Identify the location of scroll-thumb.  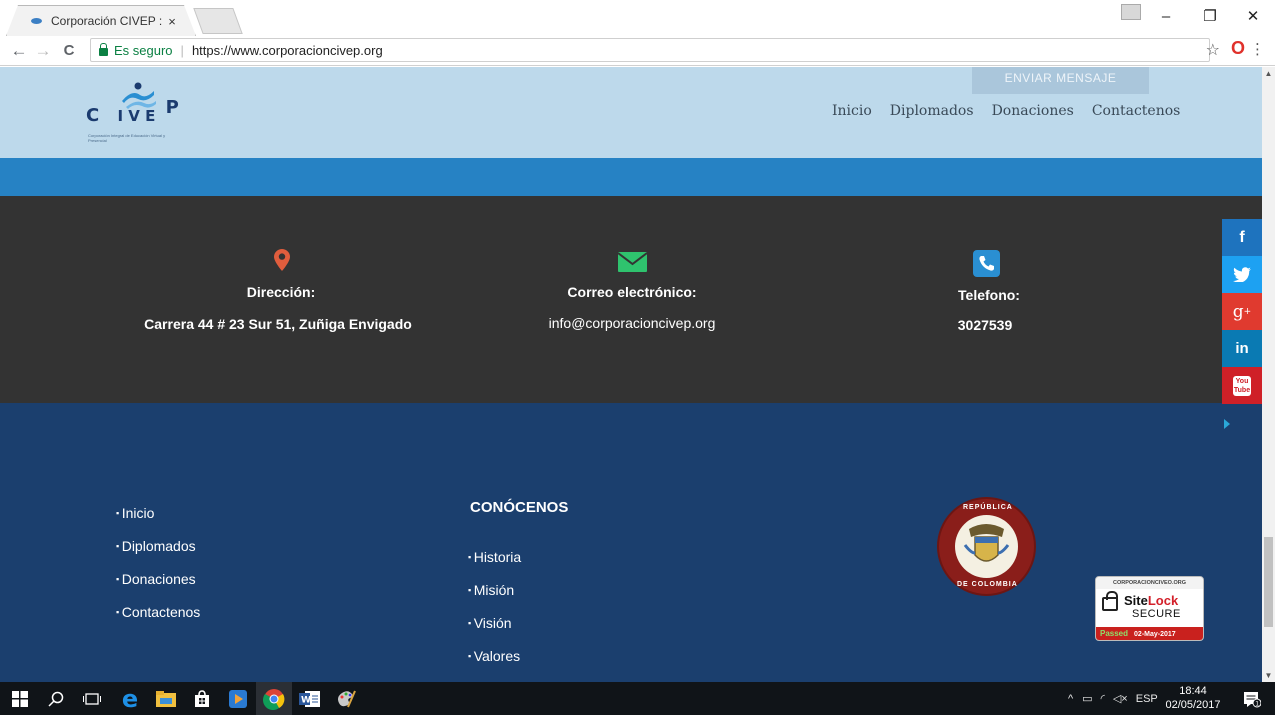
(1268, 582).